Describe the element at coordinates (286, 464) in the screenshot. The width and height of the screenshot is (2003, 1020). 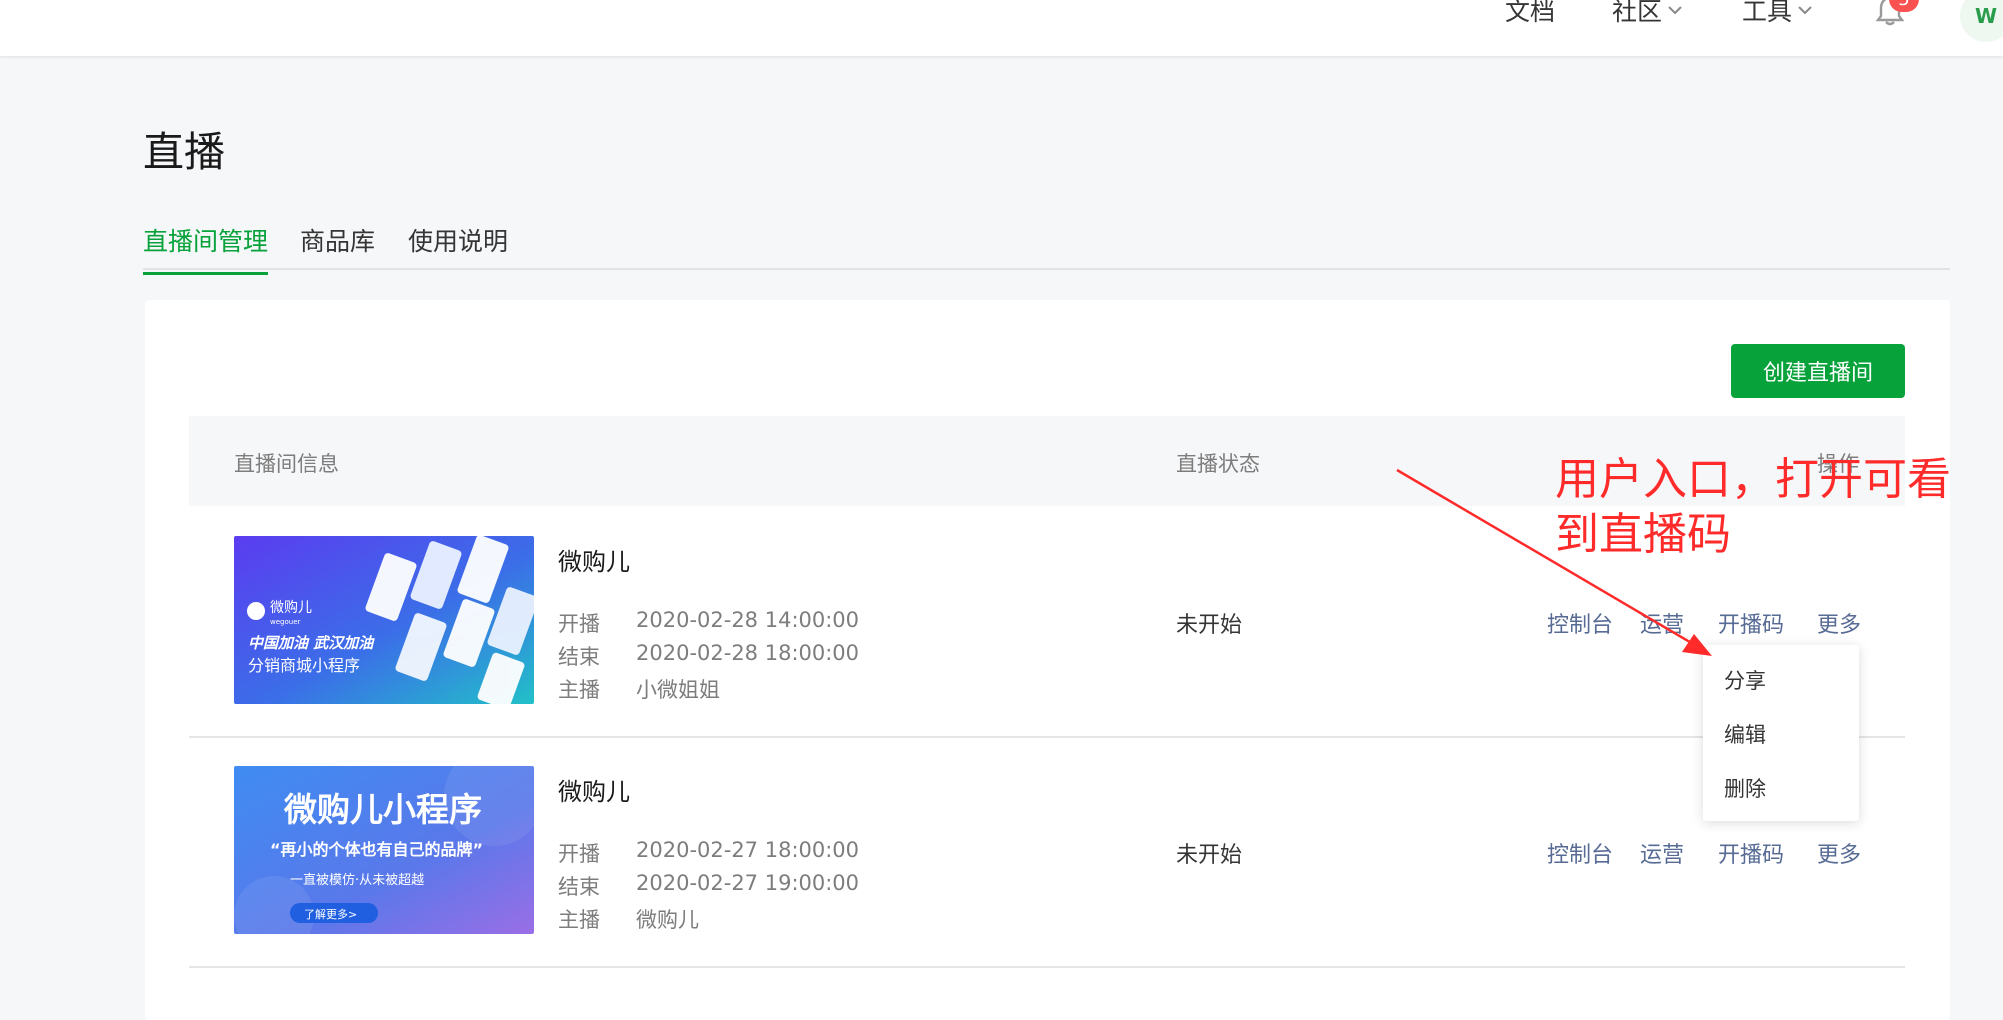
I see `column-header-info: 直播间信息` at that location.